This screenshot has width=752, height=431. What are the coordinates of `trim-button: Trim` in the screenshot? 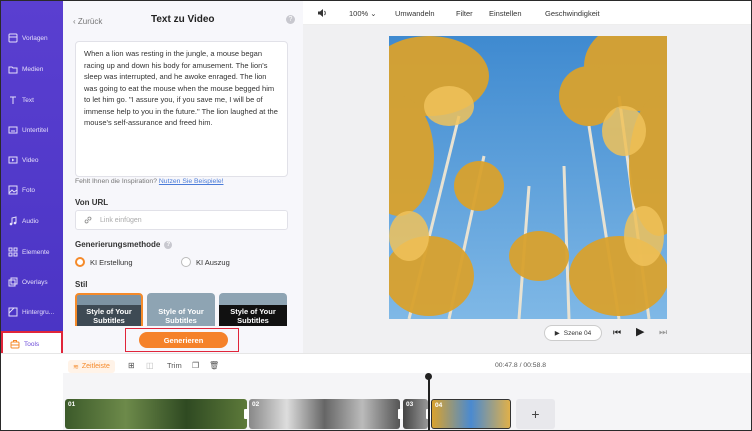 It's located at (174, 365).